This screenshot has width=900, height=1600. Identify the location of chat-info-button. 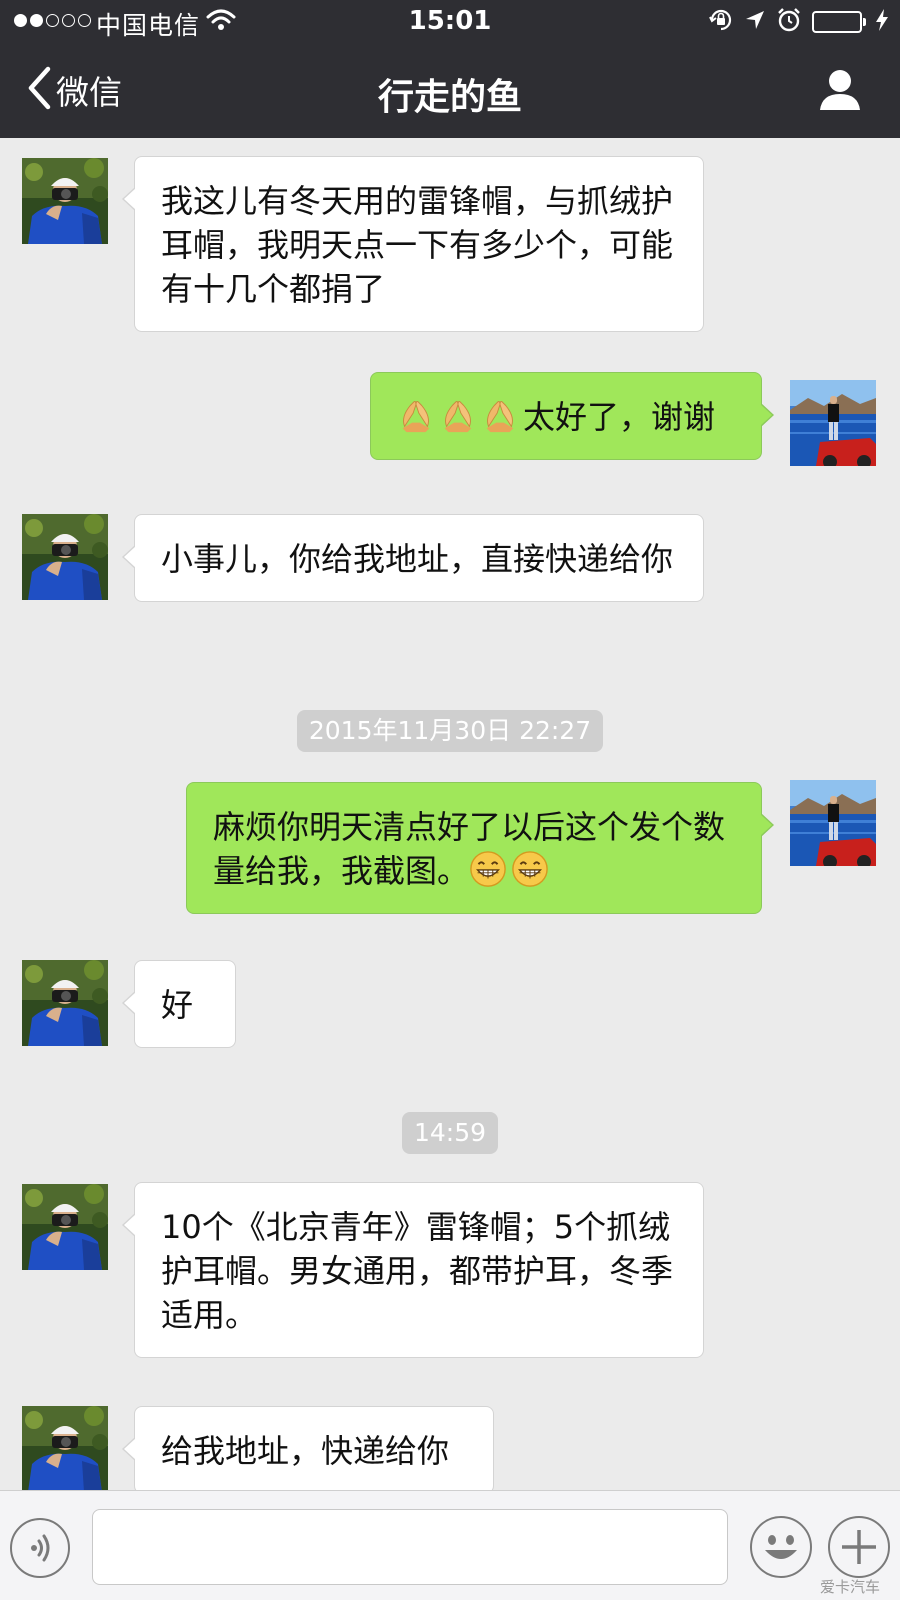
(840, 92).